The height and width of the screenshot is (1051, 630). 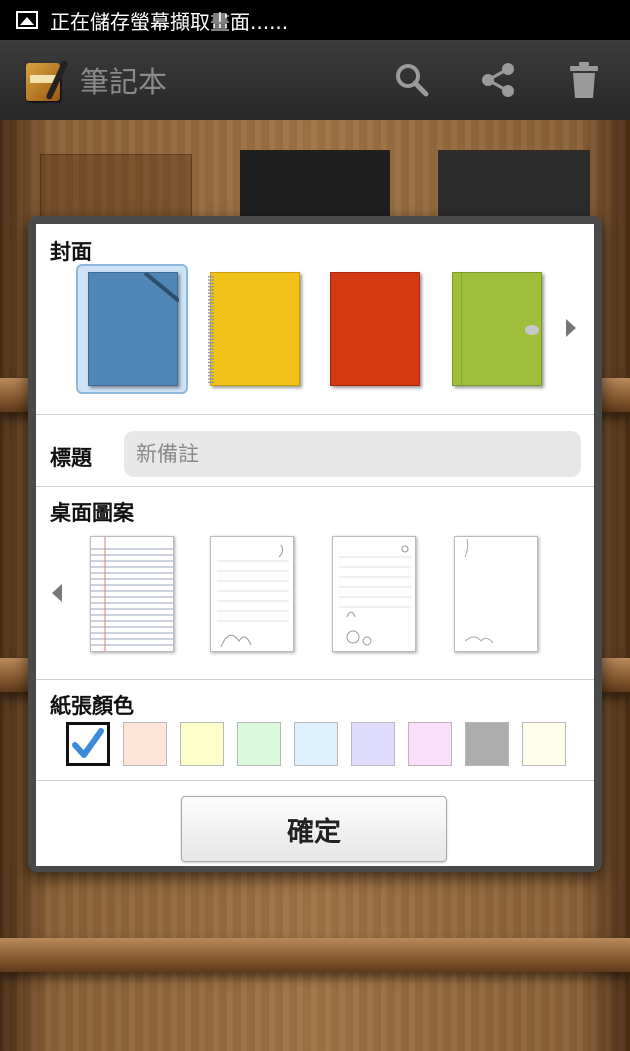 I want to click on search-icon, so click(x=412, y=80).